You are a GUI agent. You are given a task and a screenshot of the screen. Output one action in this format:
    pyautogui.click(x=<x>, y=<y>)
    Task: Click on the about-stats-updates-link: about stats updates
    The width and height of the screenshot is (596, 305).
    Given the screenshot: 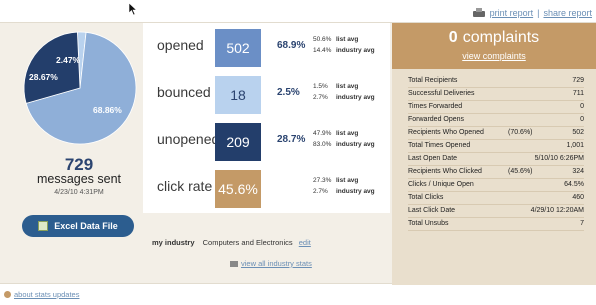 What is the action you would take?
    pyautogui.click(x=41, y=294)
    